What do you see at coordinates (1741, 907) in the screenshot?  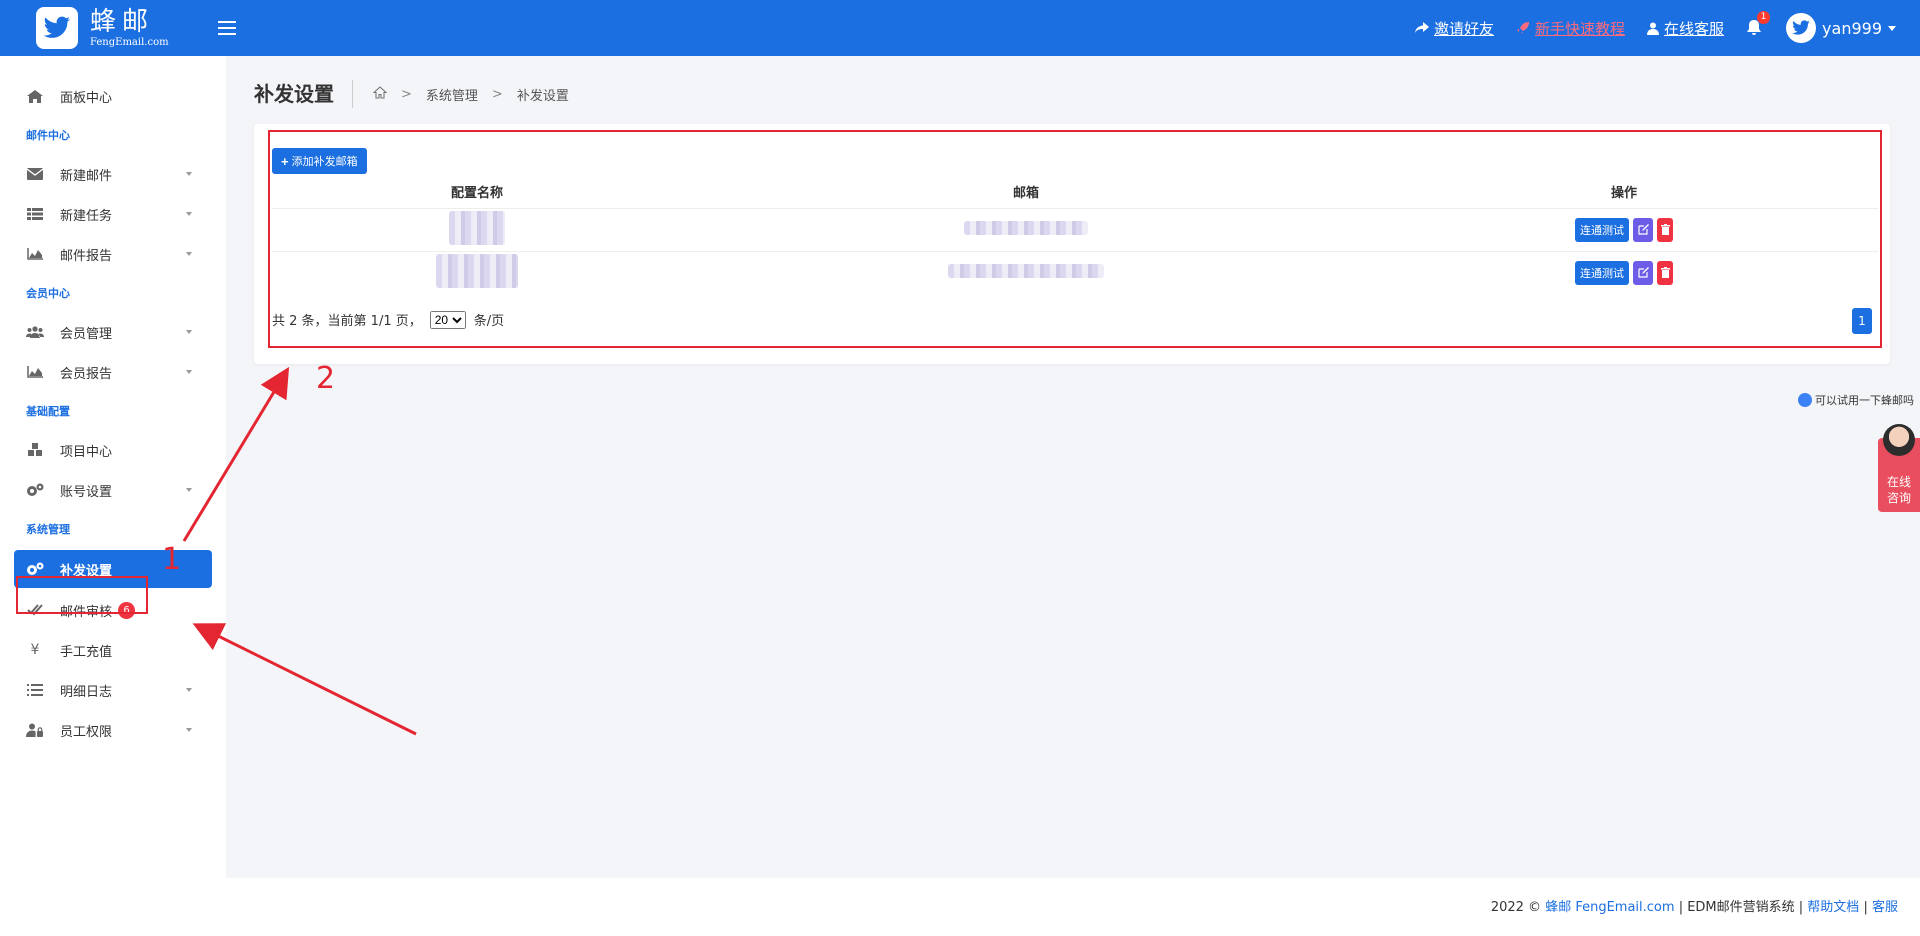 I see `footer-system-name: | EDM邮件营销系统 |` at bounding box center [1741, 907].